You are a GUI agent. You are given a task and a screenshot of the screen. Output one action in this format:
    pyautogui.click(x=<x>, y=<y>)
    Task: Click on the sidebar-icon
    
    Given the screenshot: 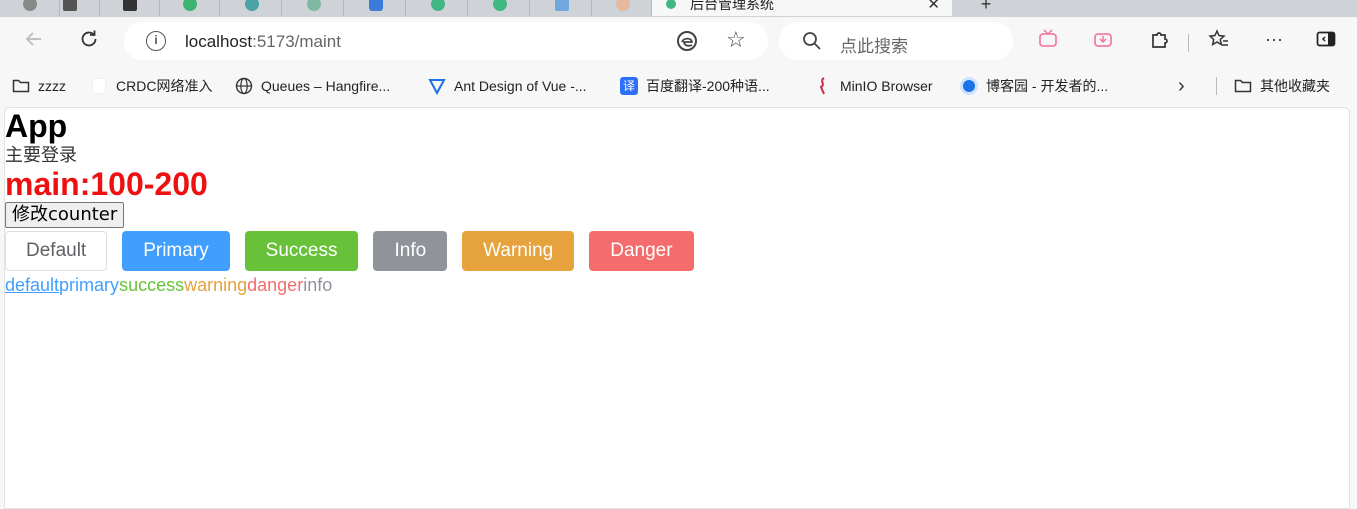 What is the action you would take?
    pyautogui.click(x=1326, y=39)
    